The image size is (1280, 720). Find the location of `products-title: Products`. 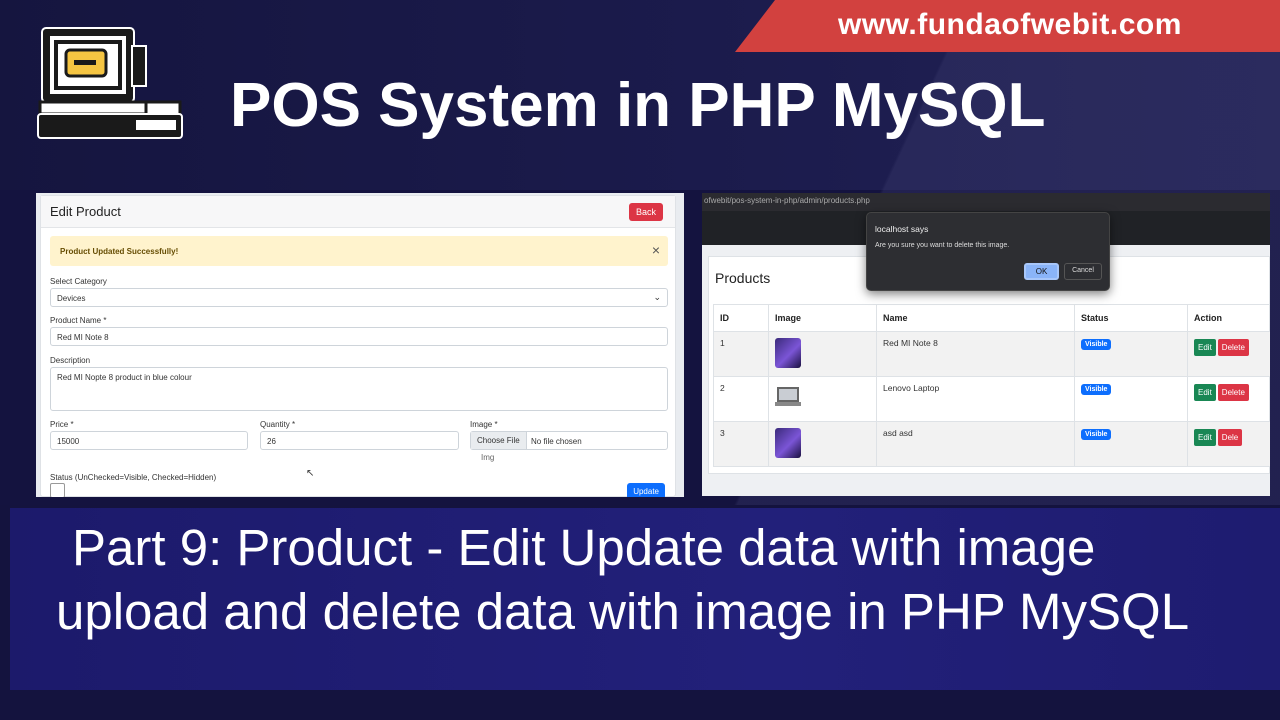

products-title: Products is located at coordinates (743, 278).